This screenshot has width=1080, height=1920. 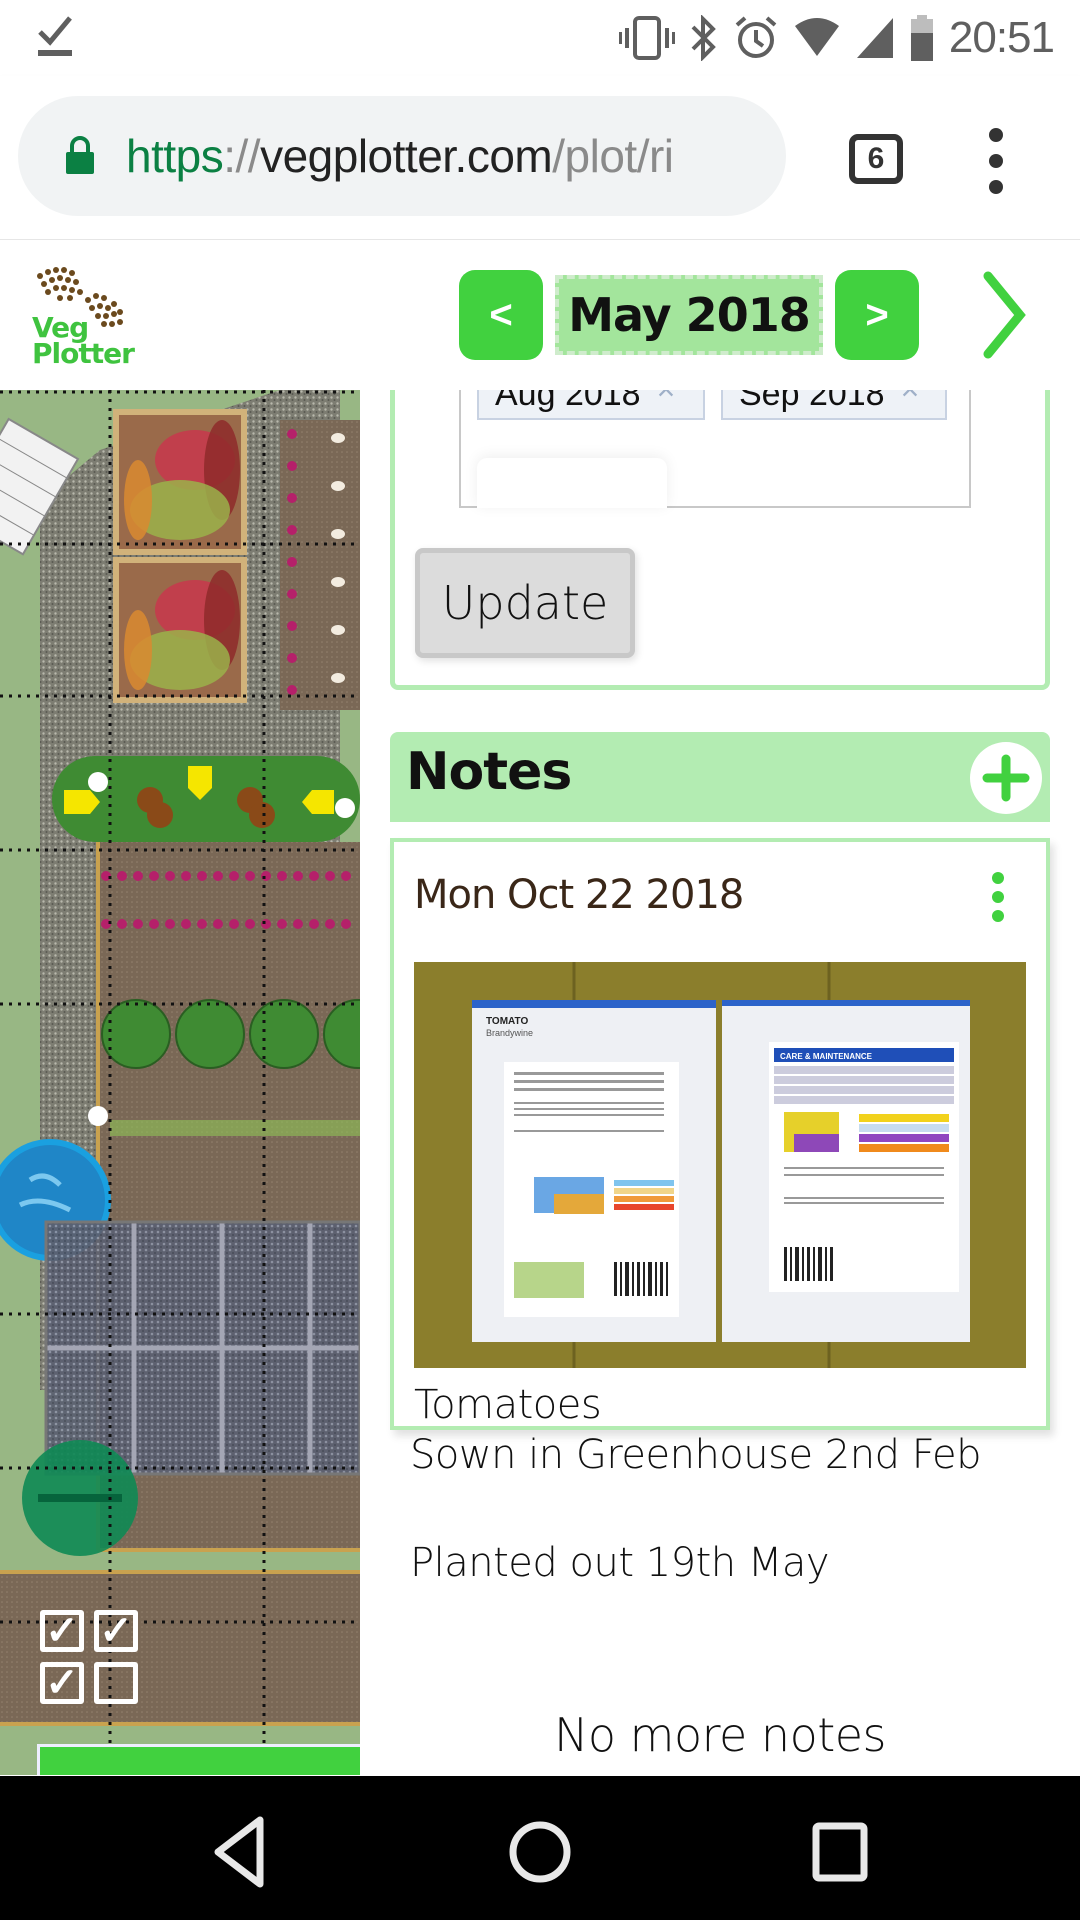 I want to click on month-tag: Aug 2018 ×, so click(x=591, y=405).